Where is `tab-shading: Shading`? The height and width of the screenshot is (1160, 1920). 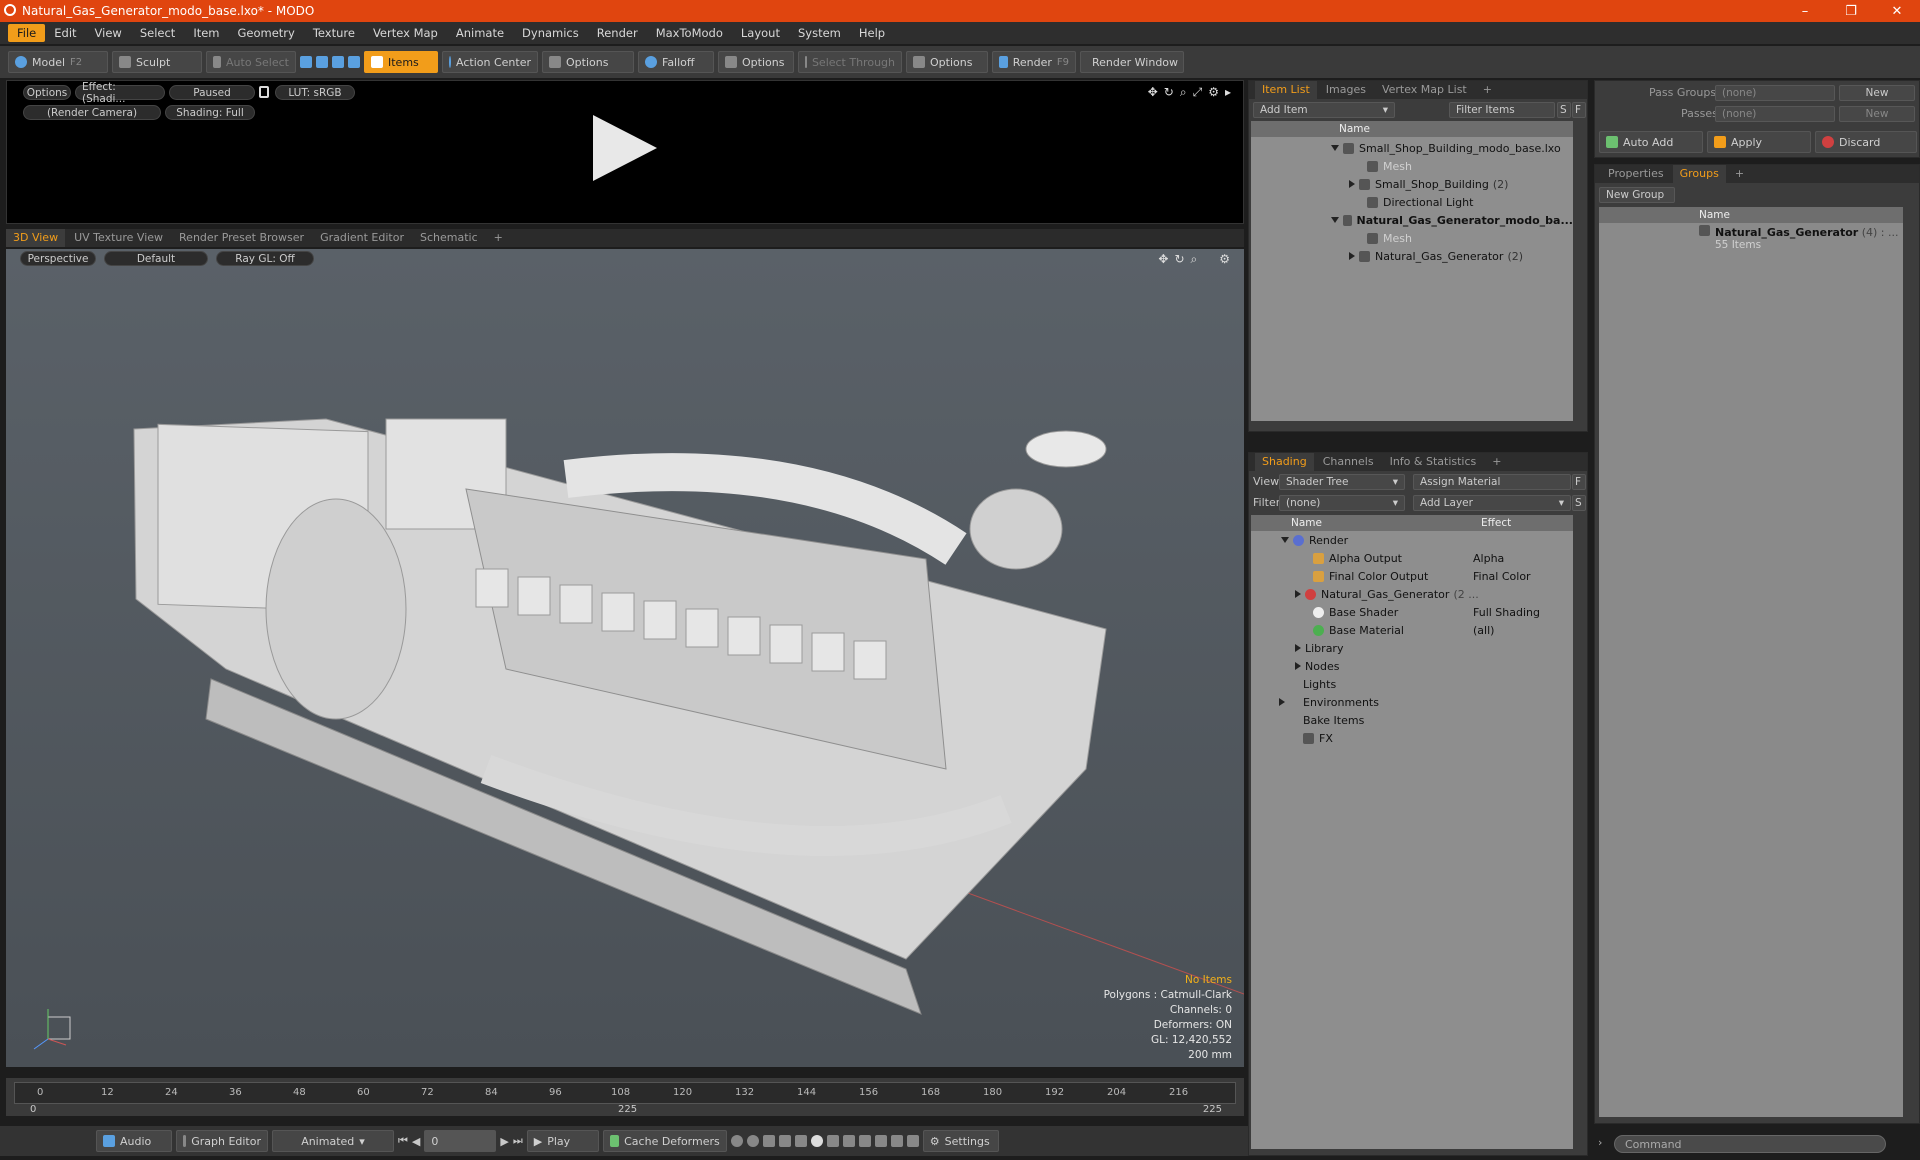 tab-shading: Shading is located at coordinates (1284, 462).